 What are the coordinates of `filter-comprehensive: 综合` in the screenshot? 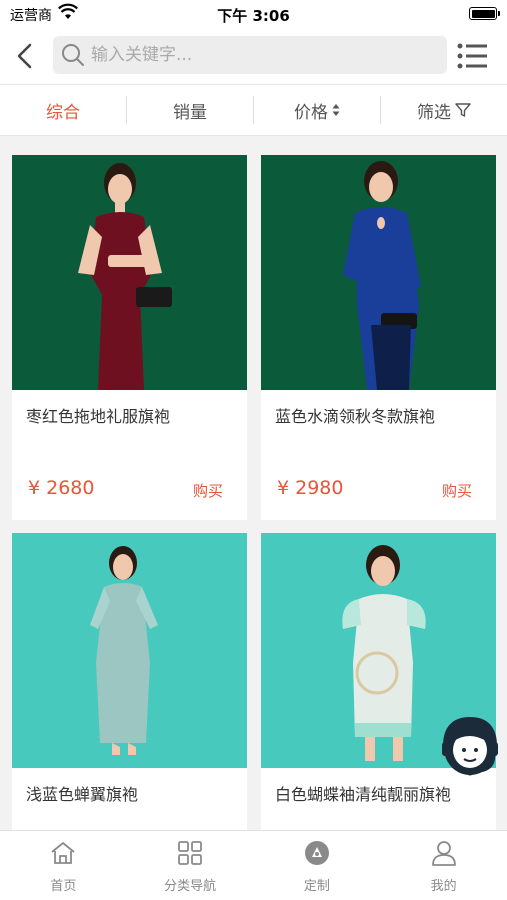 It's located at (63, 110).